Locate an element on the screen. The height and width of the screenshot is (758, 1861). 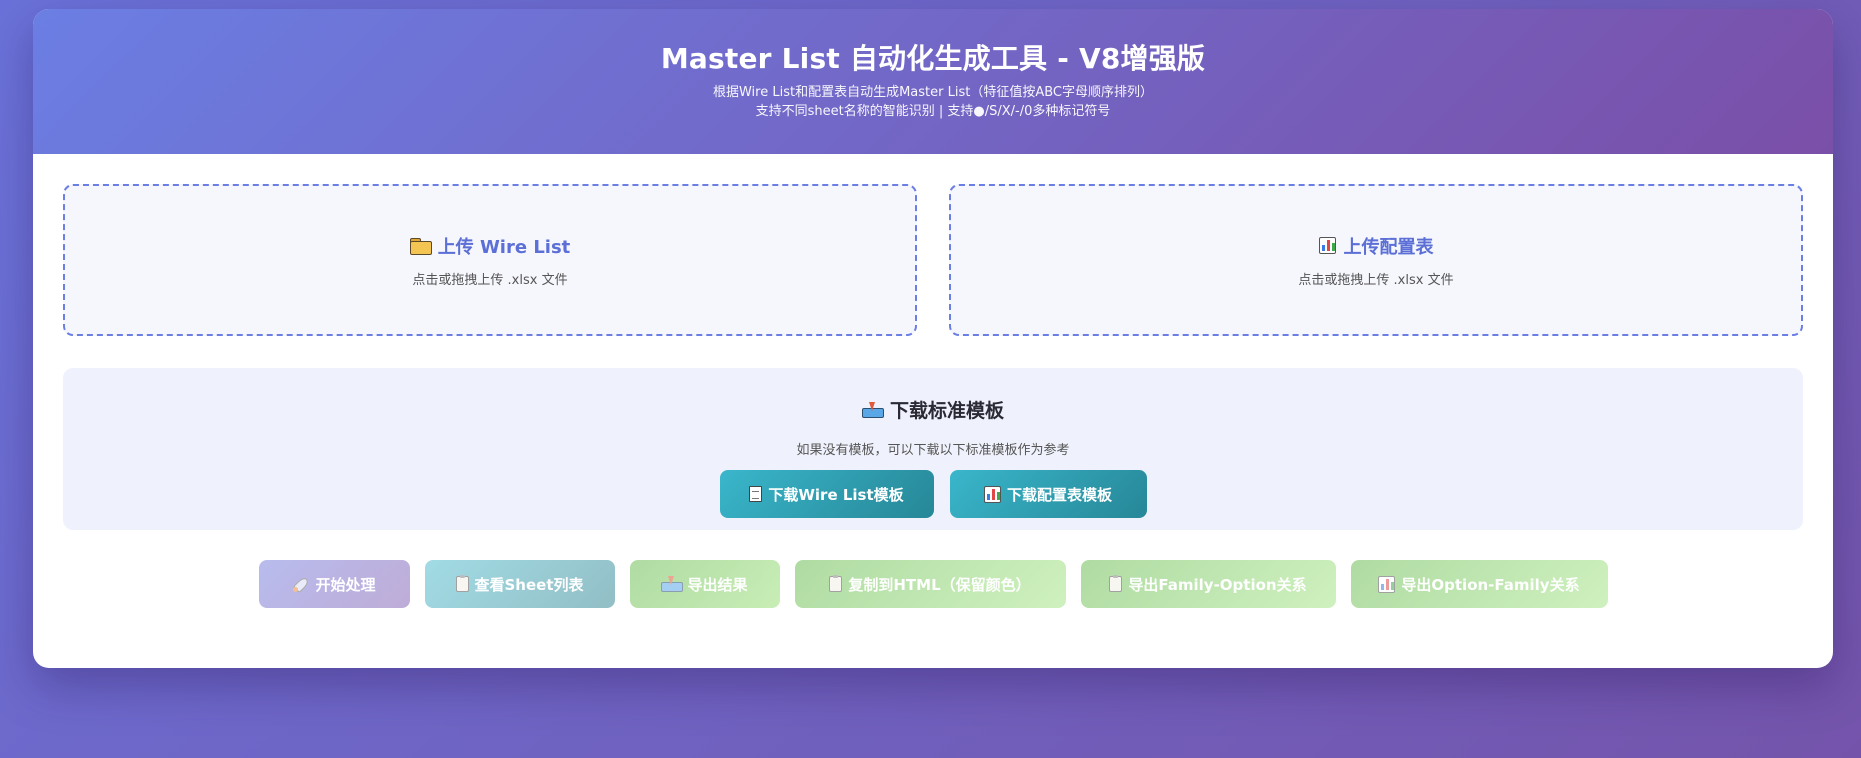
config-upload-dropzone: 上传配置表 点击或拖拽上传 .xlsx 文件 is located at coordinates (1376, 260).